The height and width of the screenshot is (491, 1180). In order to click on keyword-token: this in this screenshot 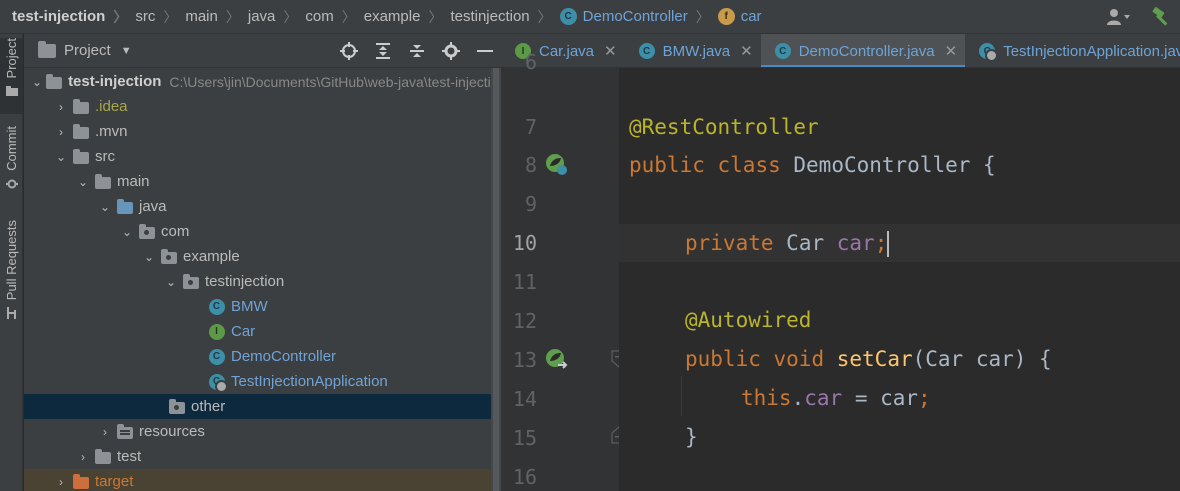, I will do `click(766, 398)`.